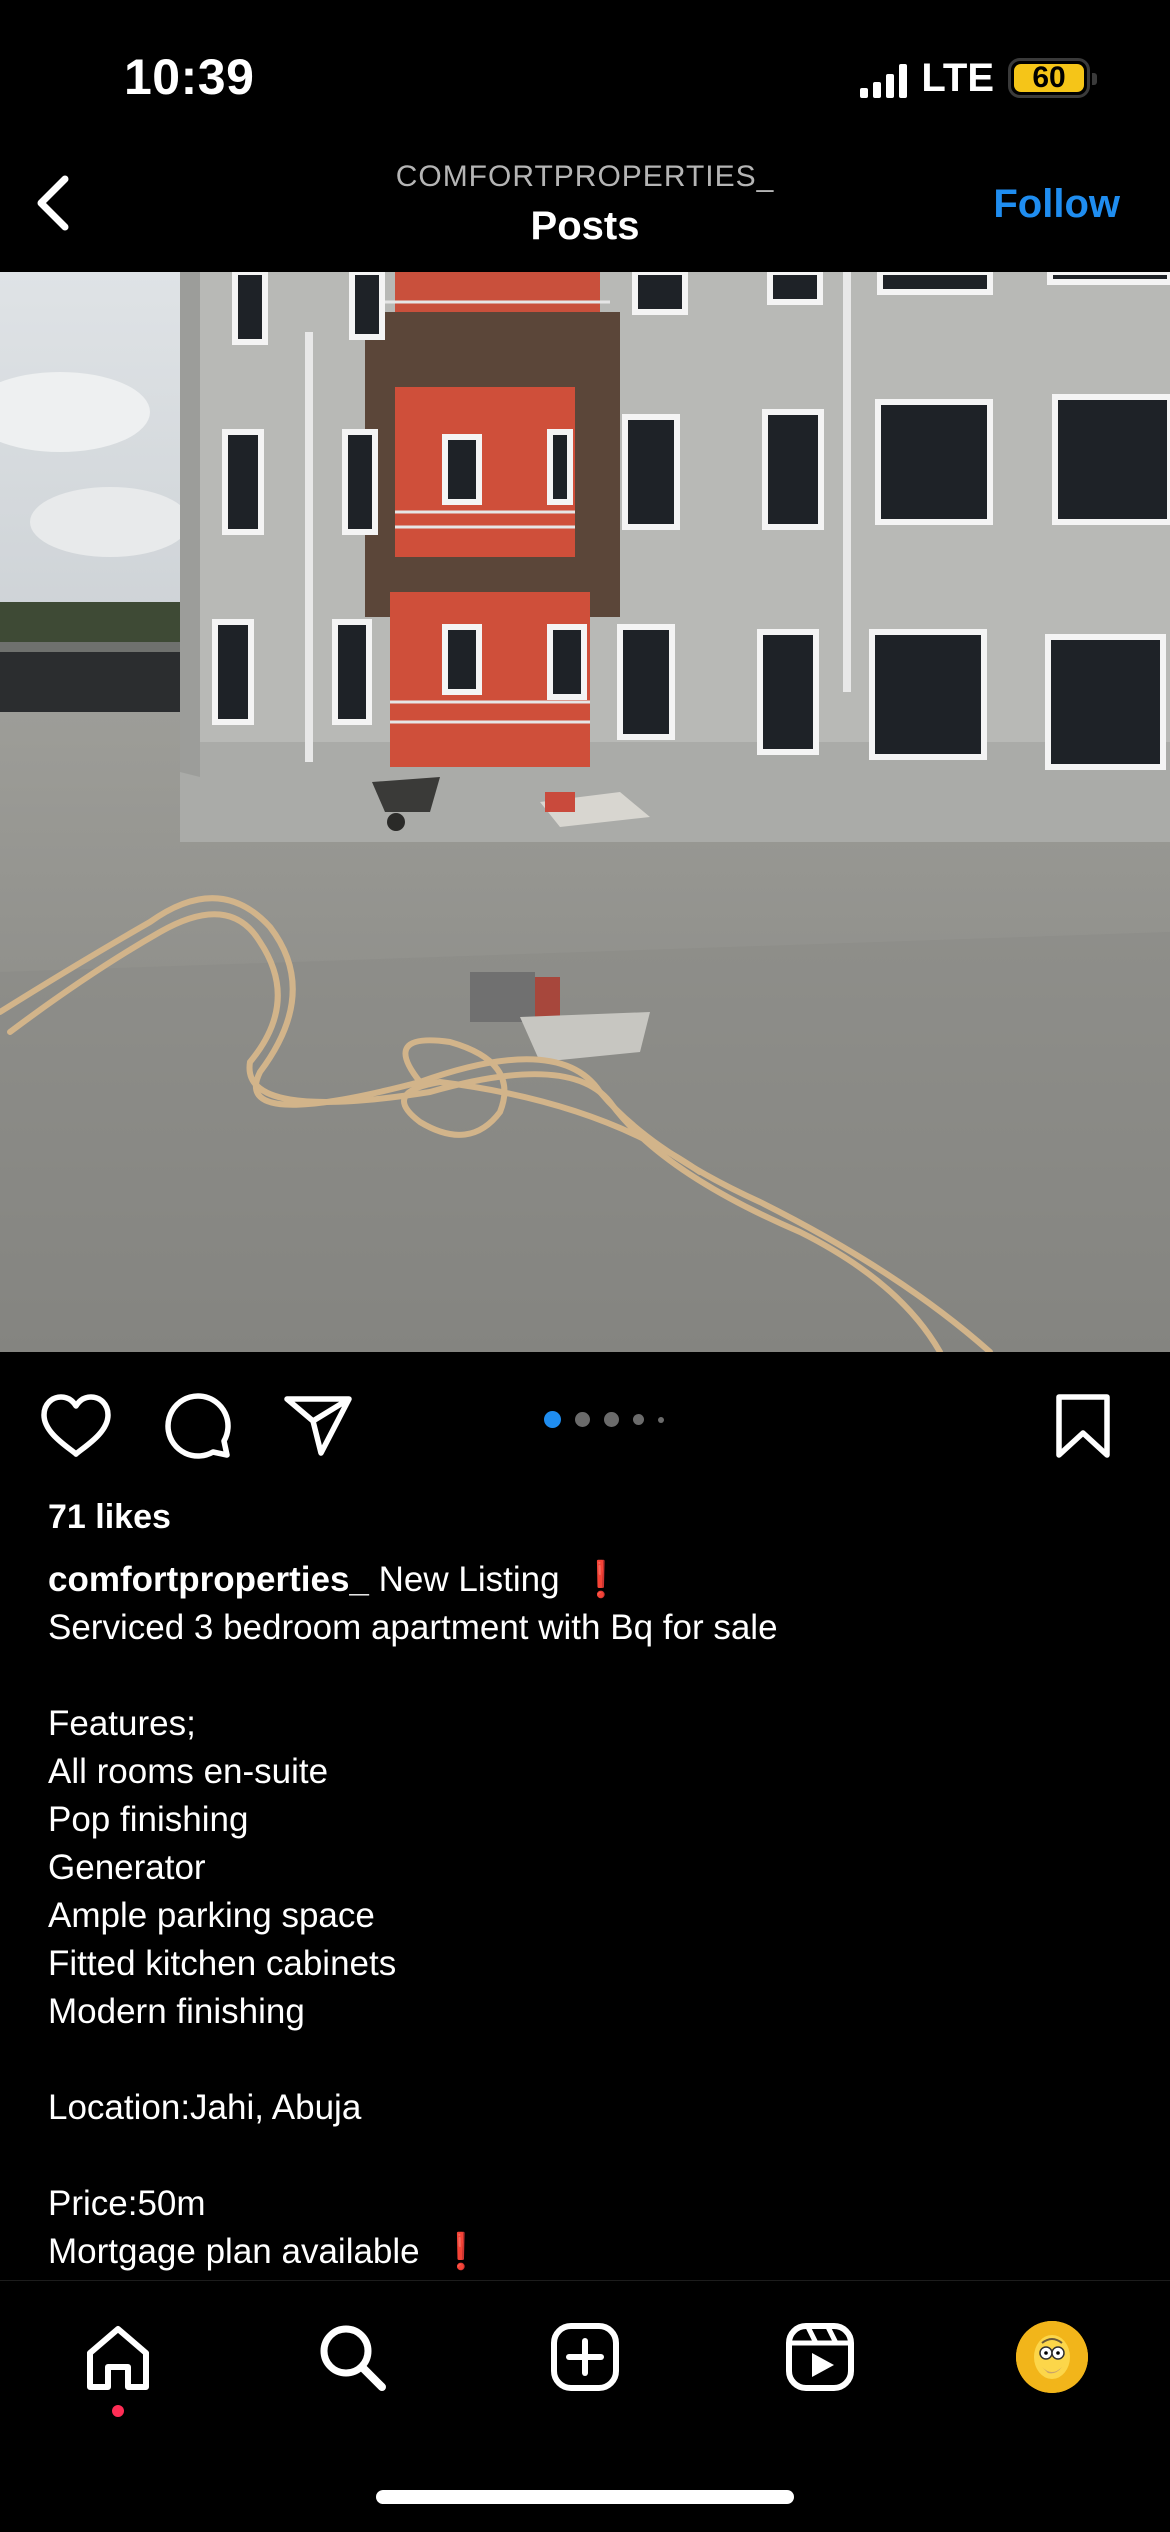  What do you see at coordinates (469, 1579) in the screenshot?
I see `caption-headline: New Listing` at bounding box center [469, 1579].